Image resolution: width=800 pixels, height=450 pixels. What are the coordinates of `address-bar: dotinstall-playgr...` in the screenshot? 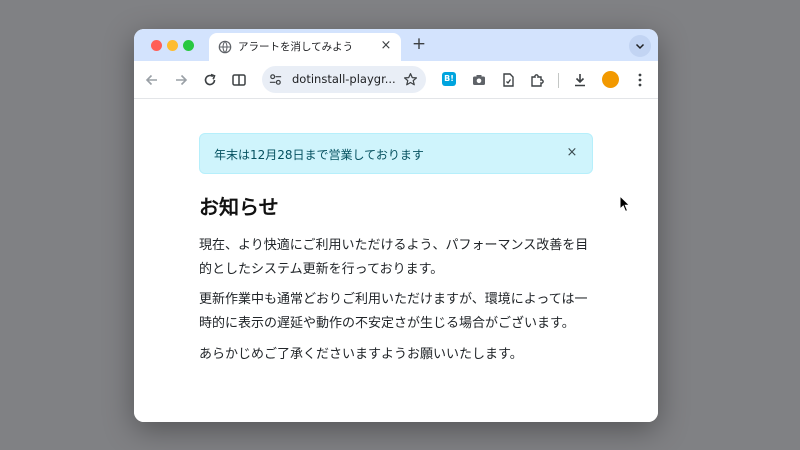 It's located at (344, 79).